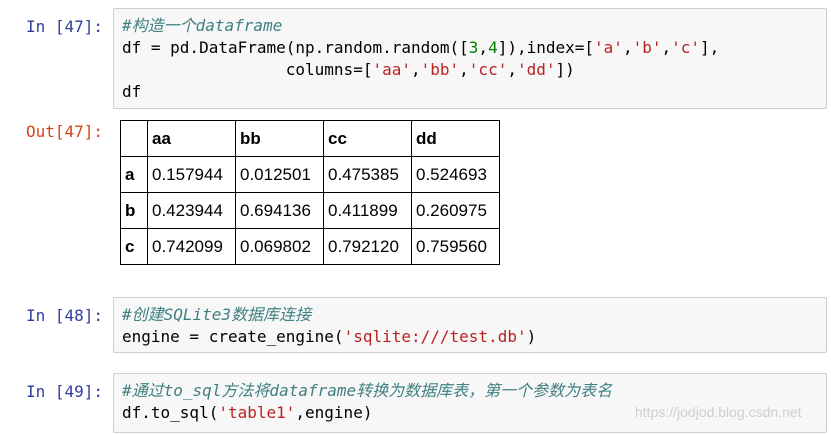 The image size is (831, 435). I want to click on table-cell: 0.012501, so click(279, 174).